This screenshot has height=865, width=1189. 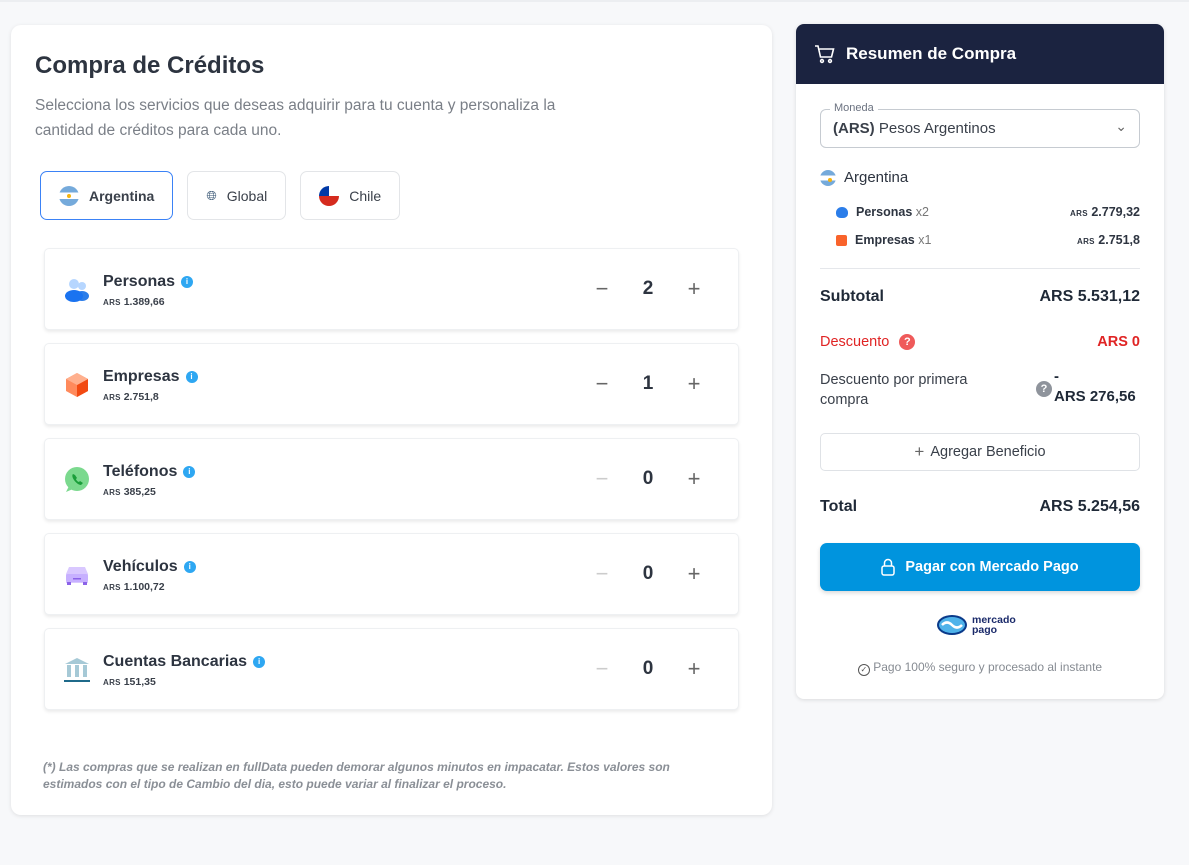 I want to click on first-purchase-value: - ARS 276,56, so click(x=1095, y=387).